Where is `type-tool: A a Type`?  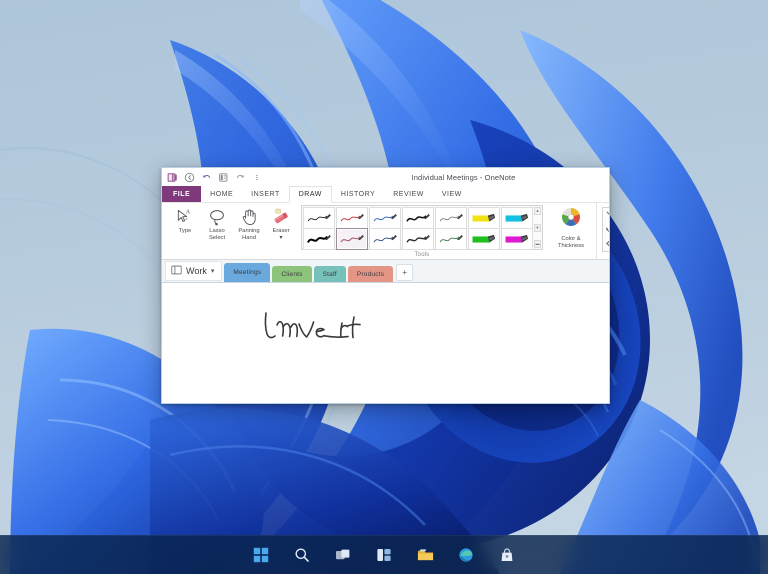 type-tool: A a Type is located at coordinates (185, 220).